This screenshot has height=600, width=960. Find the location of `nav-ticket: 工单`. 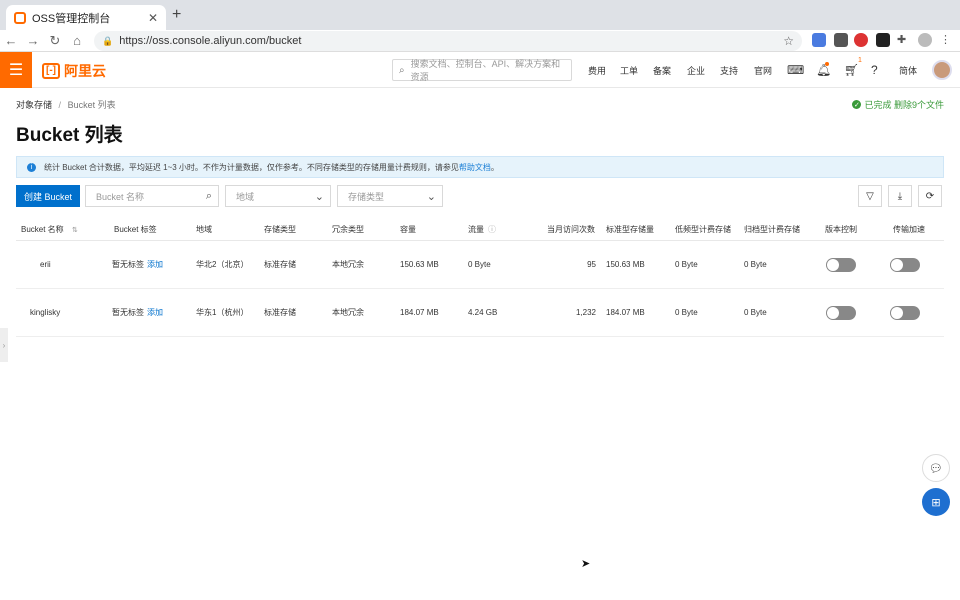

nav-ticket: 工单 is located at coordinates (629, 70).